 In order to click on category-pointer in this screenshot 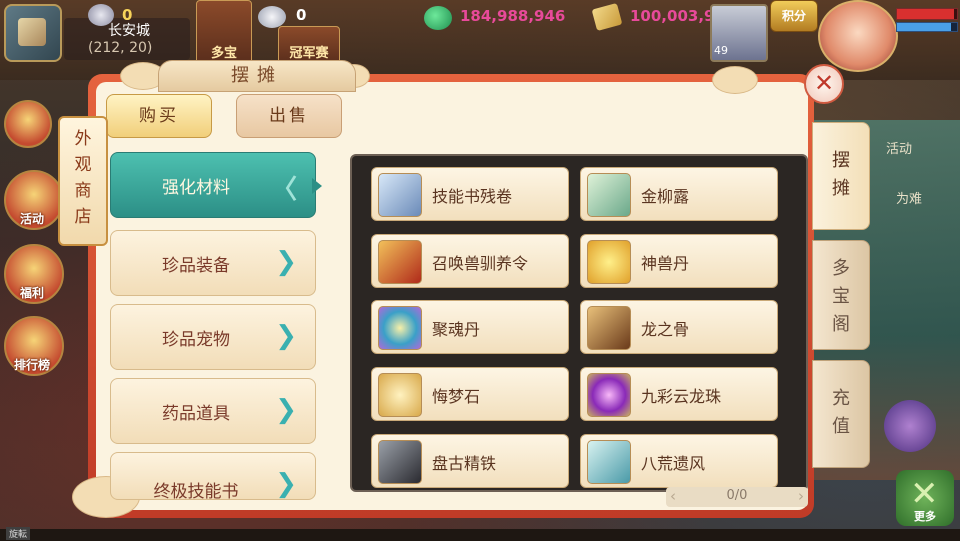, I will do `click(317, 186)`.